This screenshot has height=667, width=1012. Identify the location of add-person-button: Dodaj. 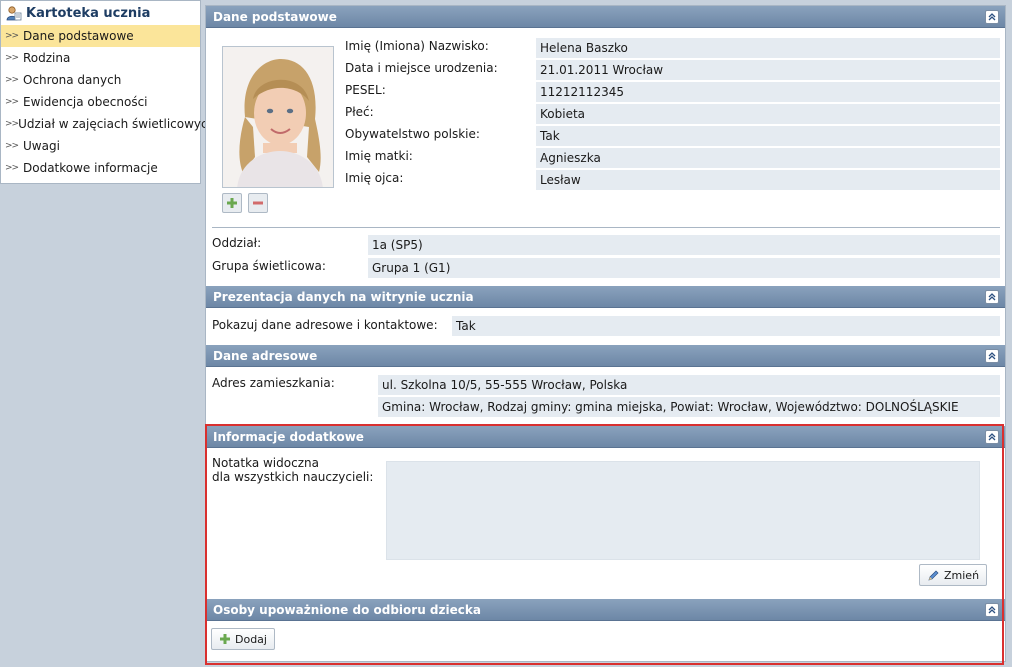
(243, 639).